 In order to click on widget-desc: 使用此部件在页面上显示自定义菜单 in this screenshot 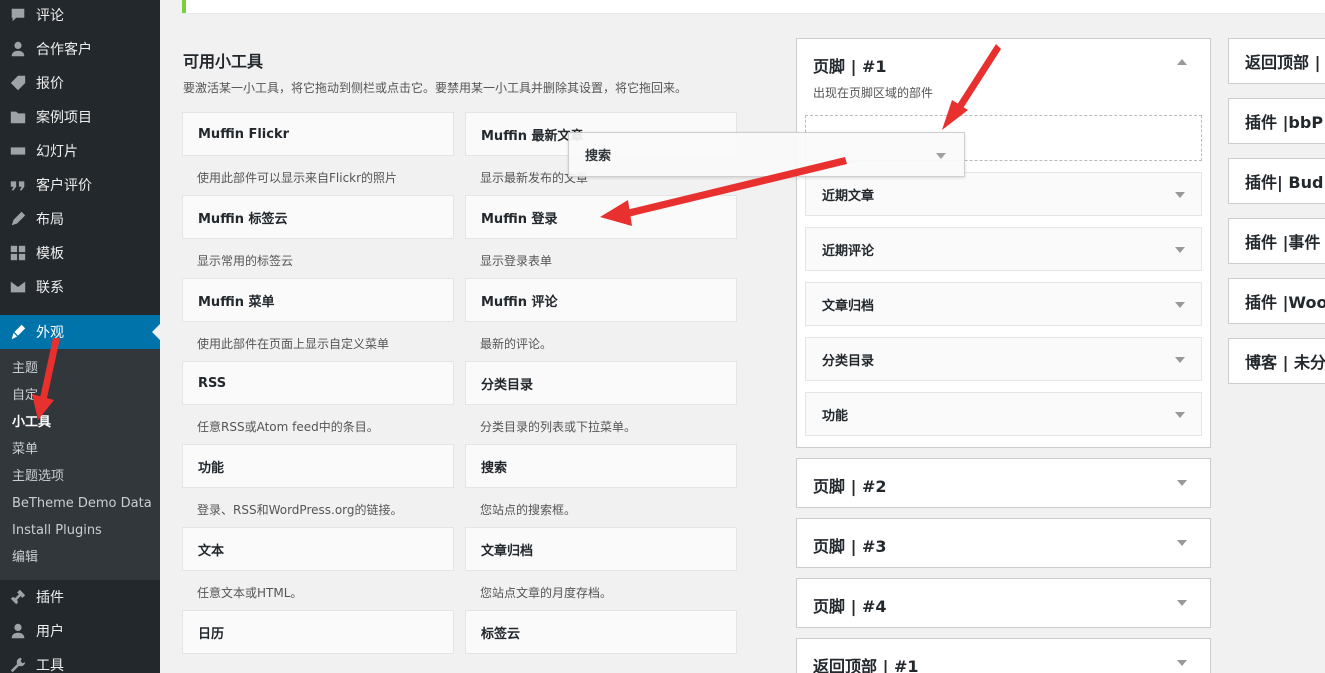, I will do `click(293, 344)`.